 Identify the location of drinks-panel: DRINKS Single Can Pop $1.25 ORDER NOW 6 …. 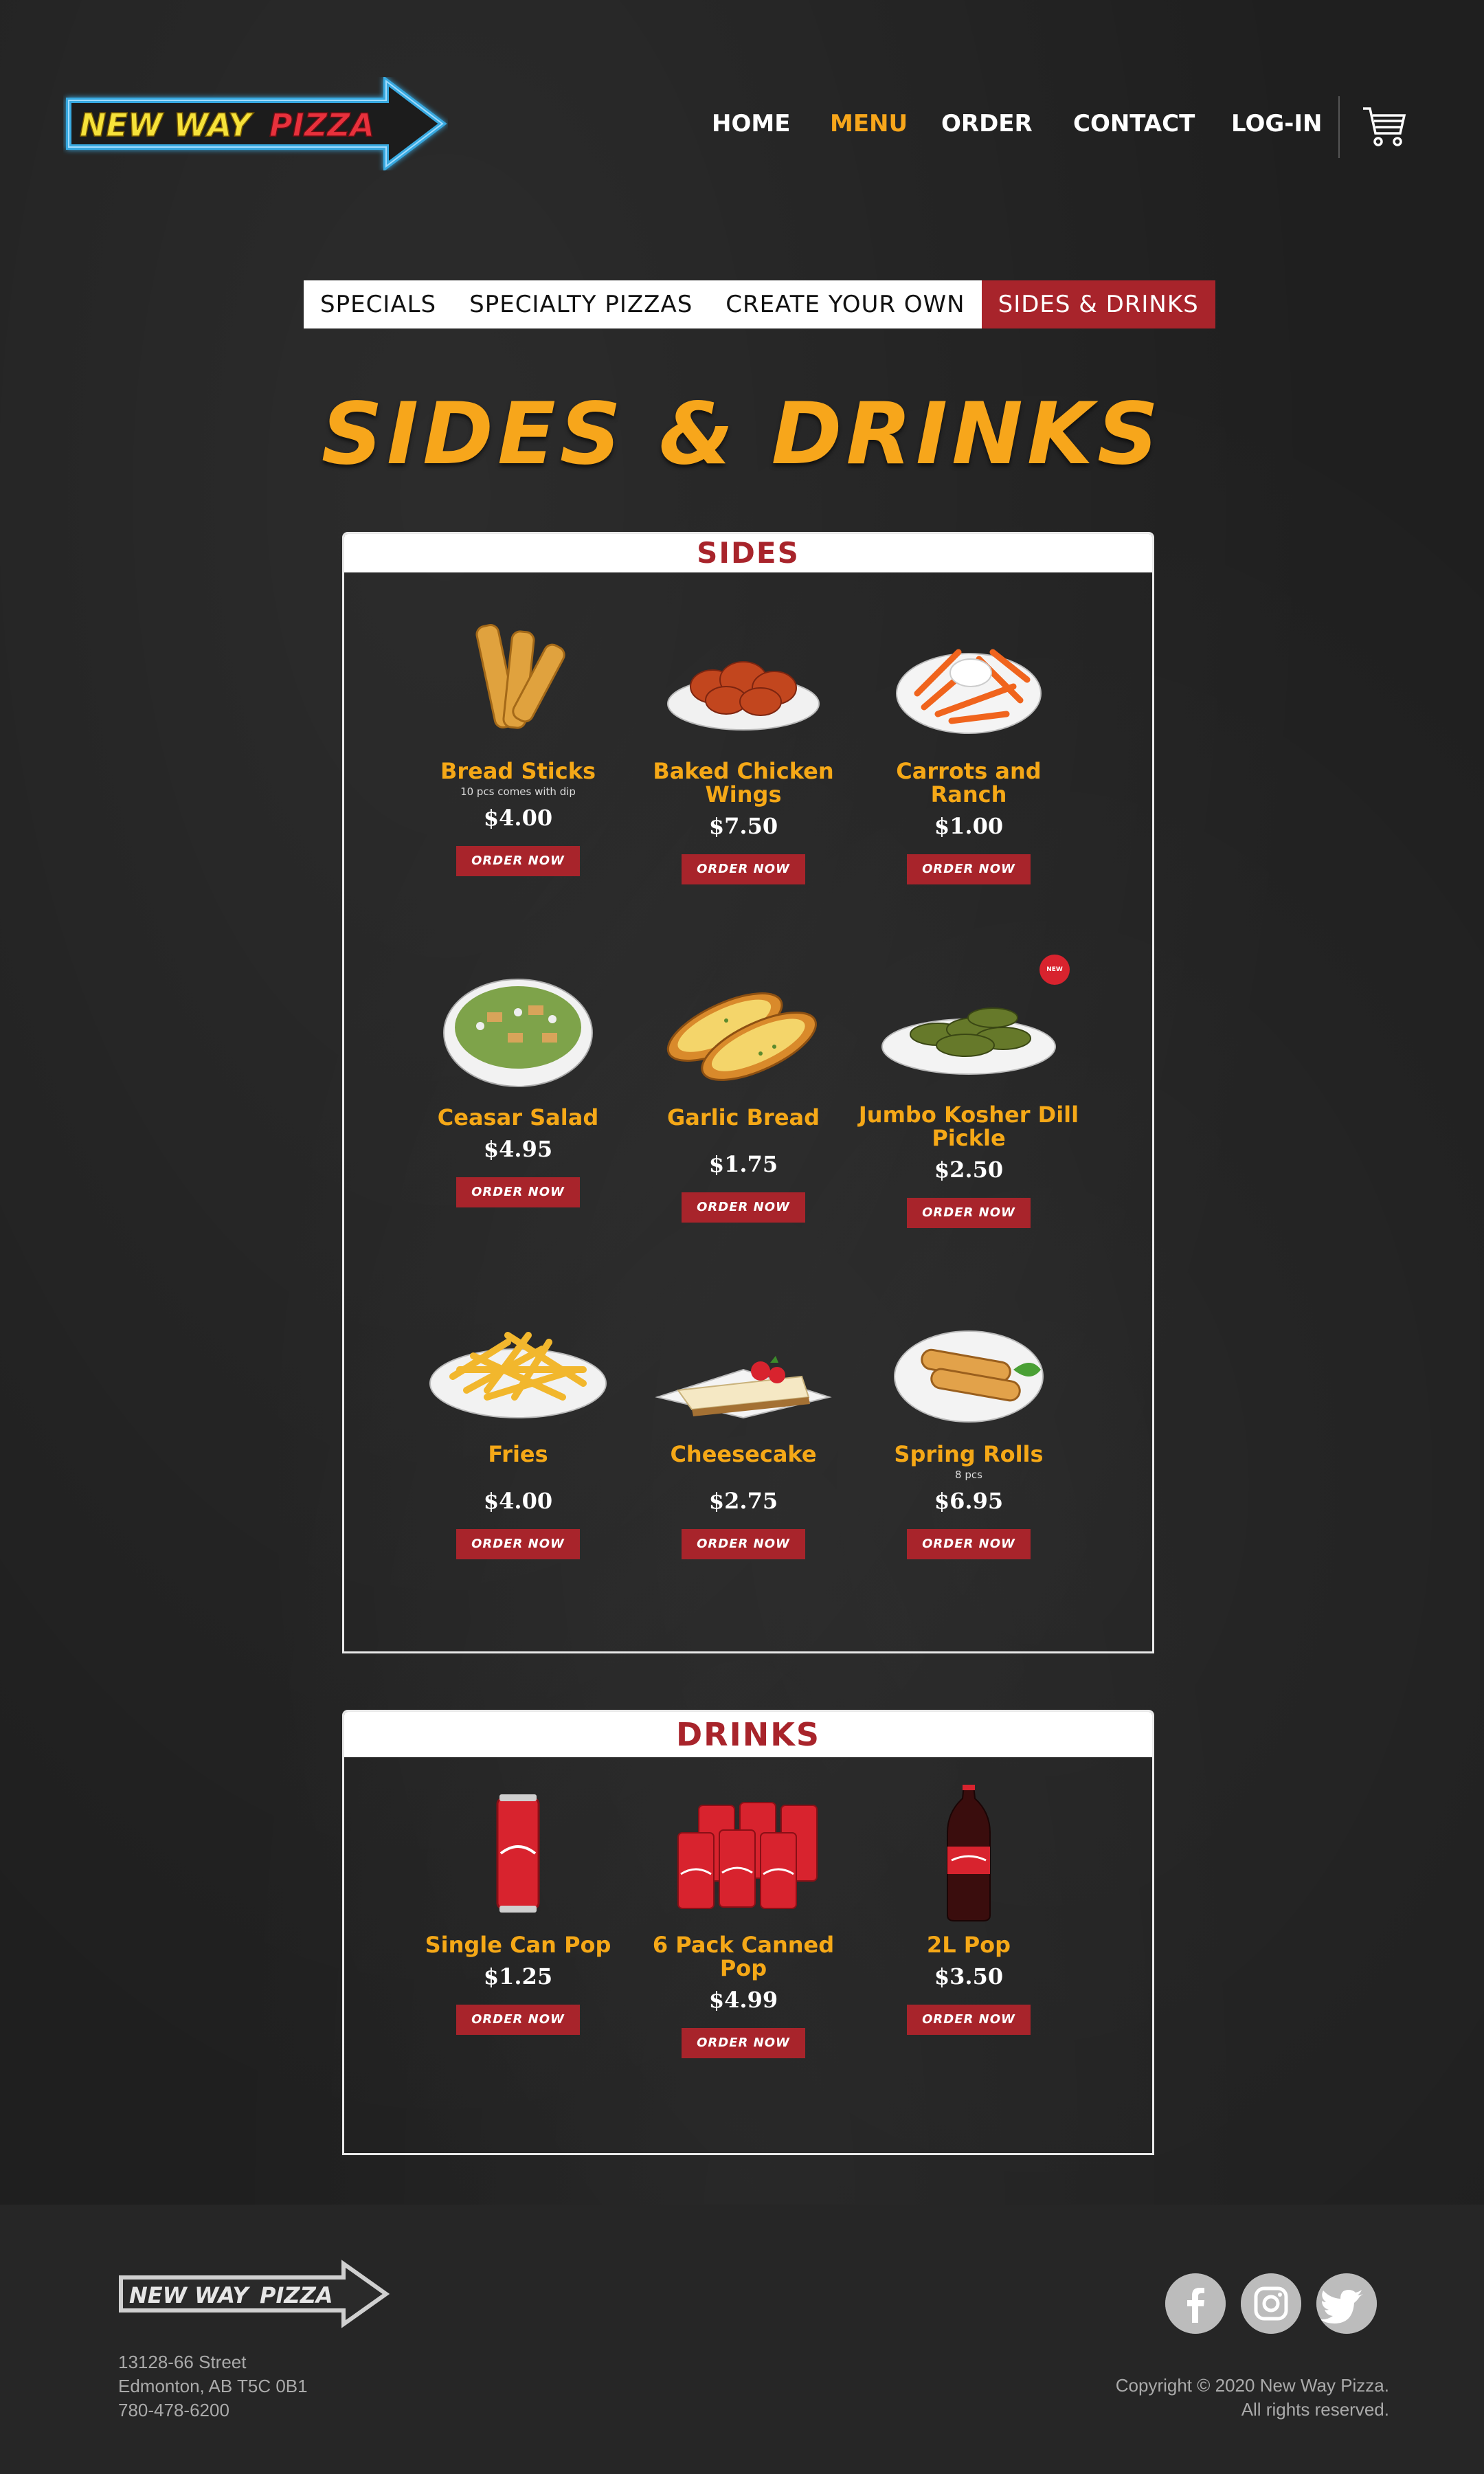
(748, 1932).